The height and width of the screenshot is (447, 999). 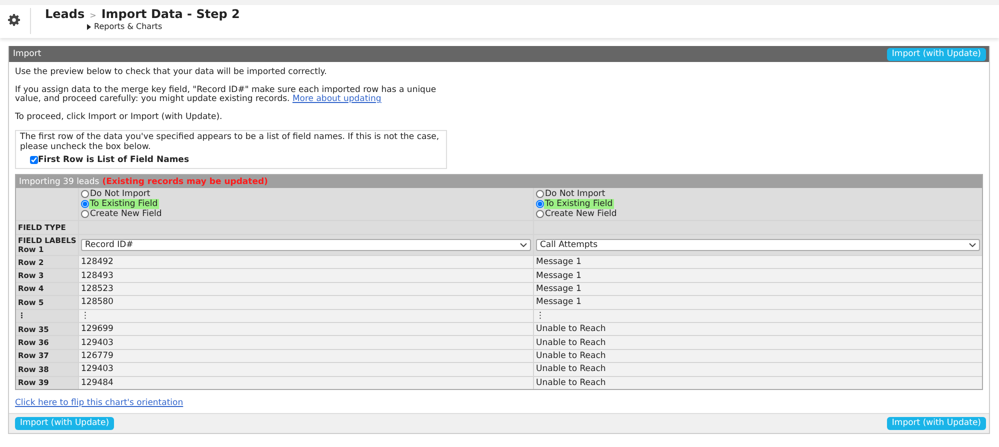 I want to click on field-select: Record ID#, so click(x=306, y=245).